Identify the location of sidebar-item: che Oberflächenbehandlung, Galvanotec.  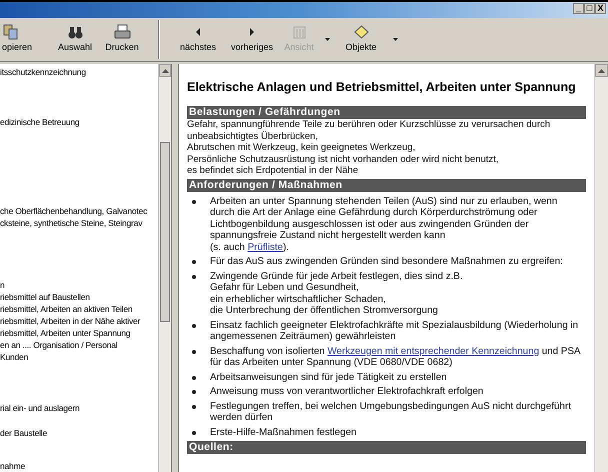
(74, 211).